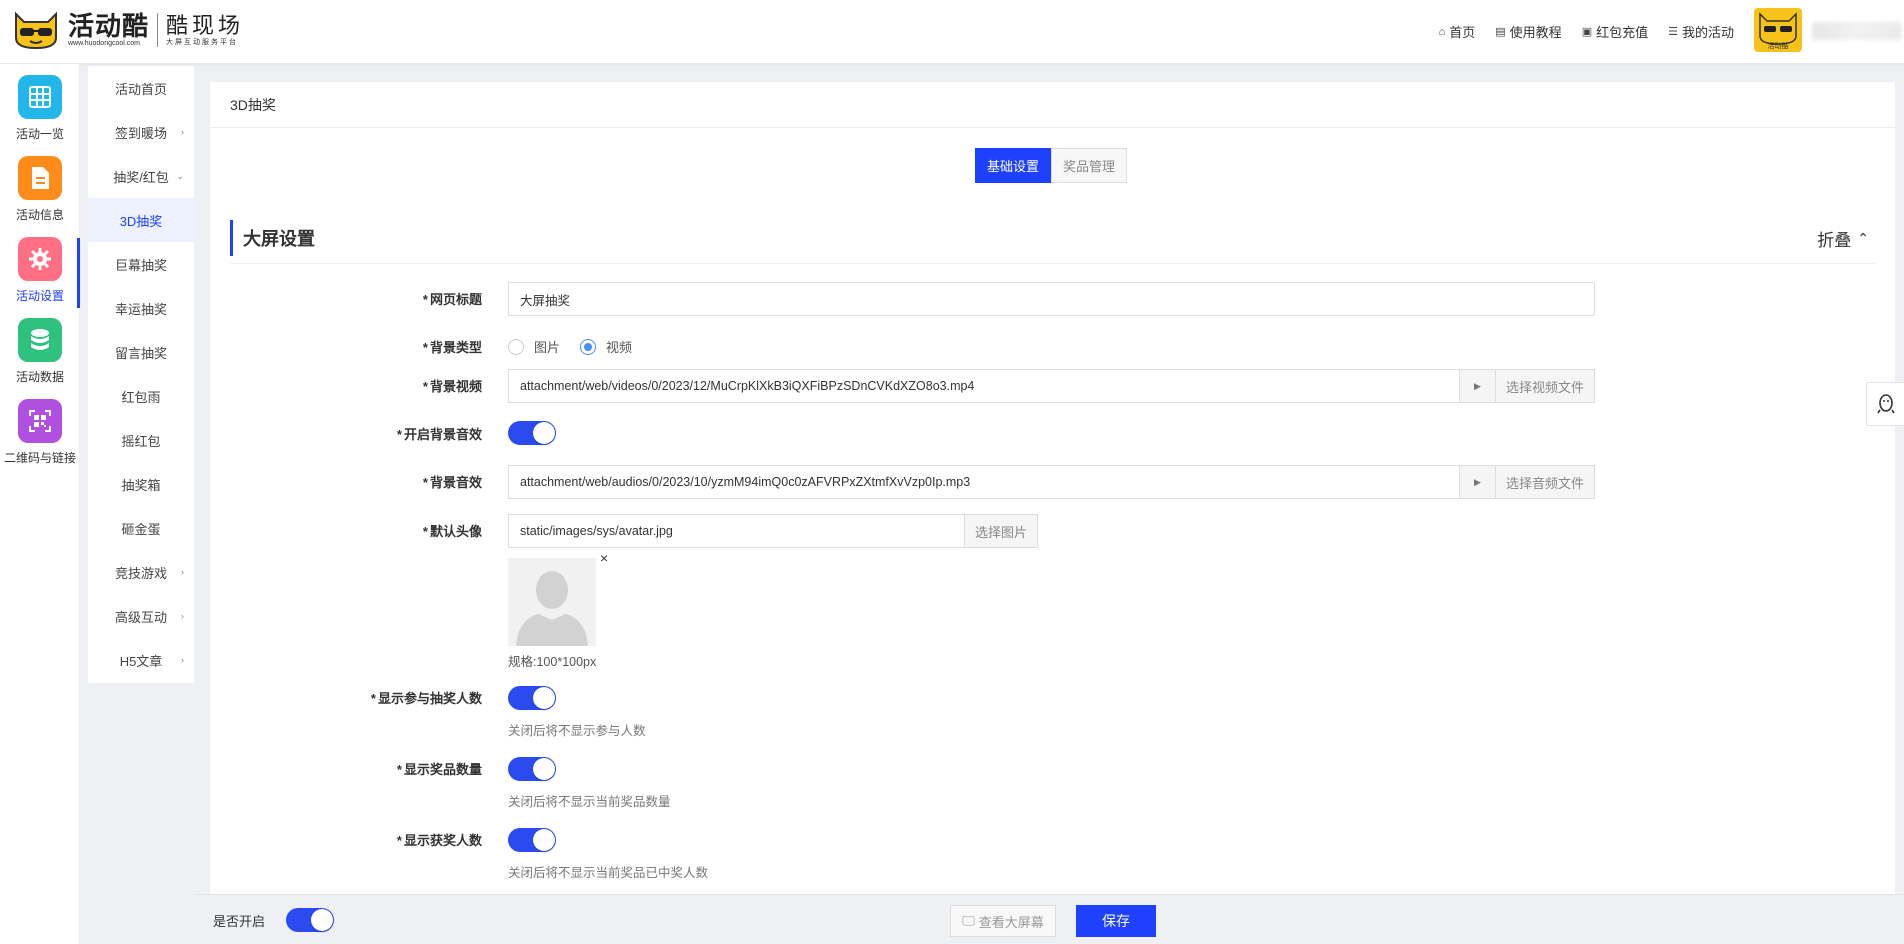  I want to click on submenu-label: 3D抽奖, so click(141, 221).